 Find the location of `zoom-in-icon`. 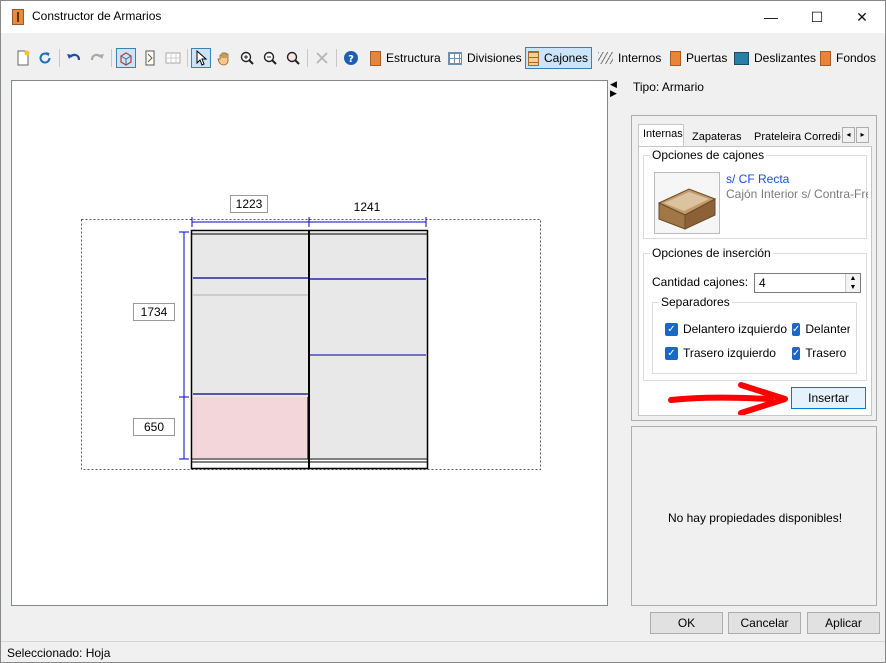

zoom-in-icon is located at coordinates (247, 58).